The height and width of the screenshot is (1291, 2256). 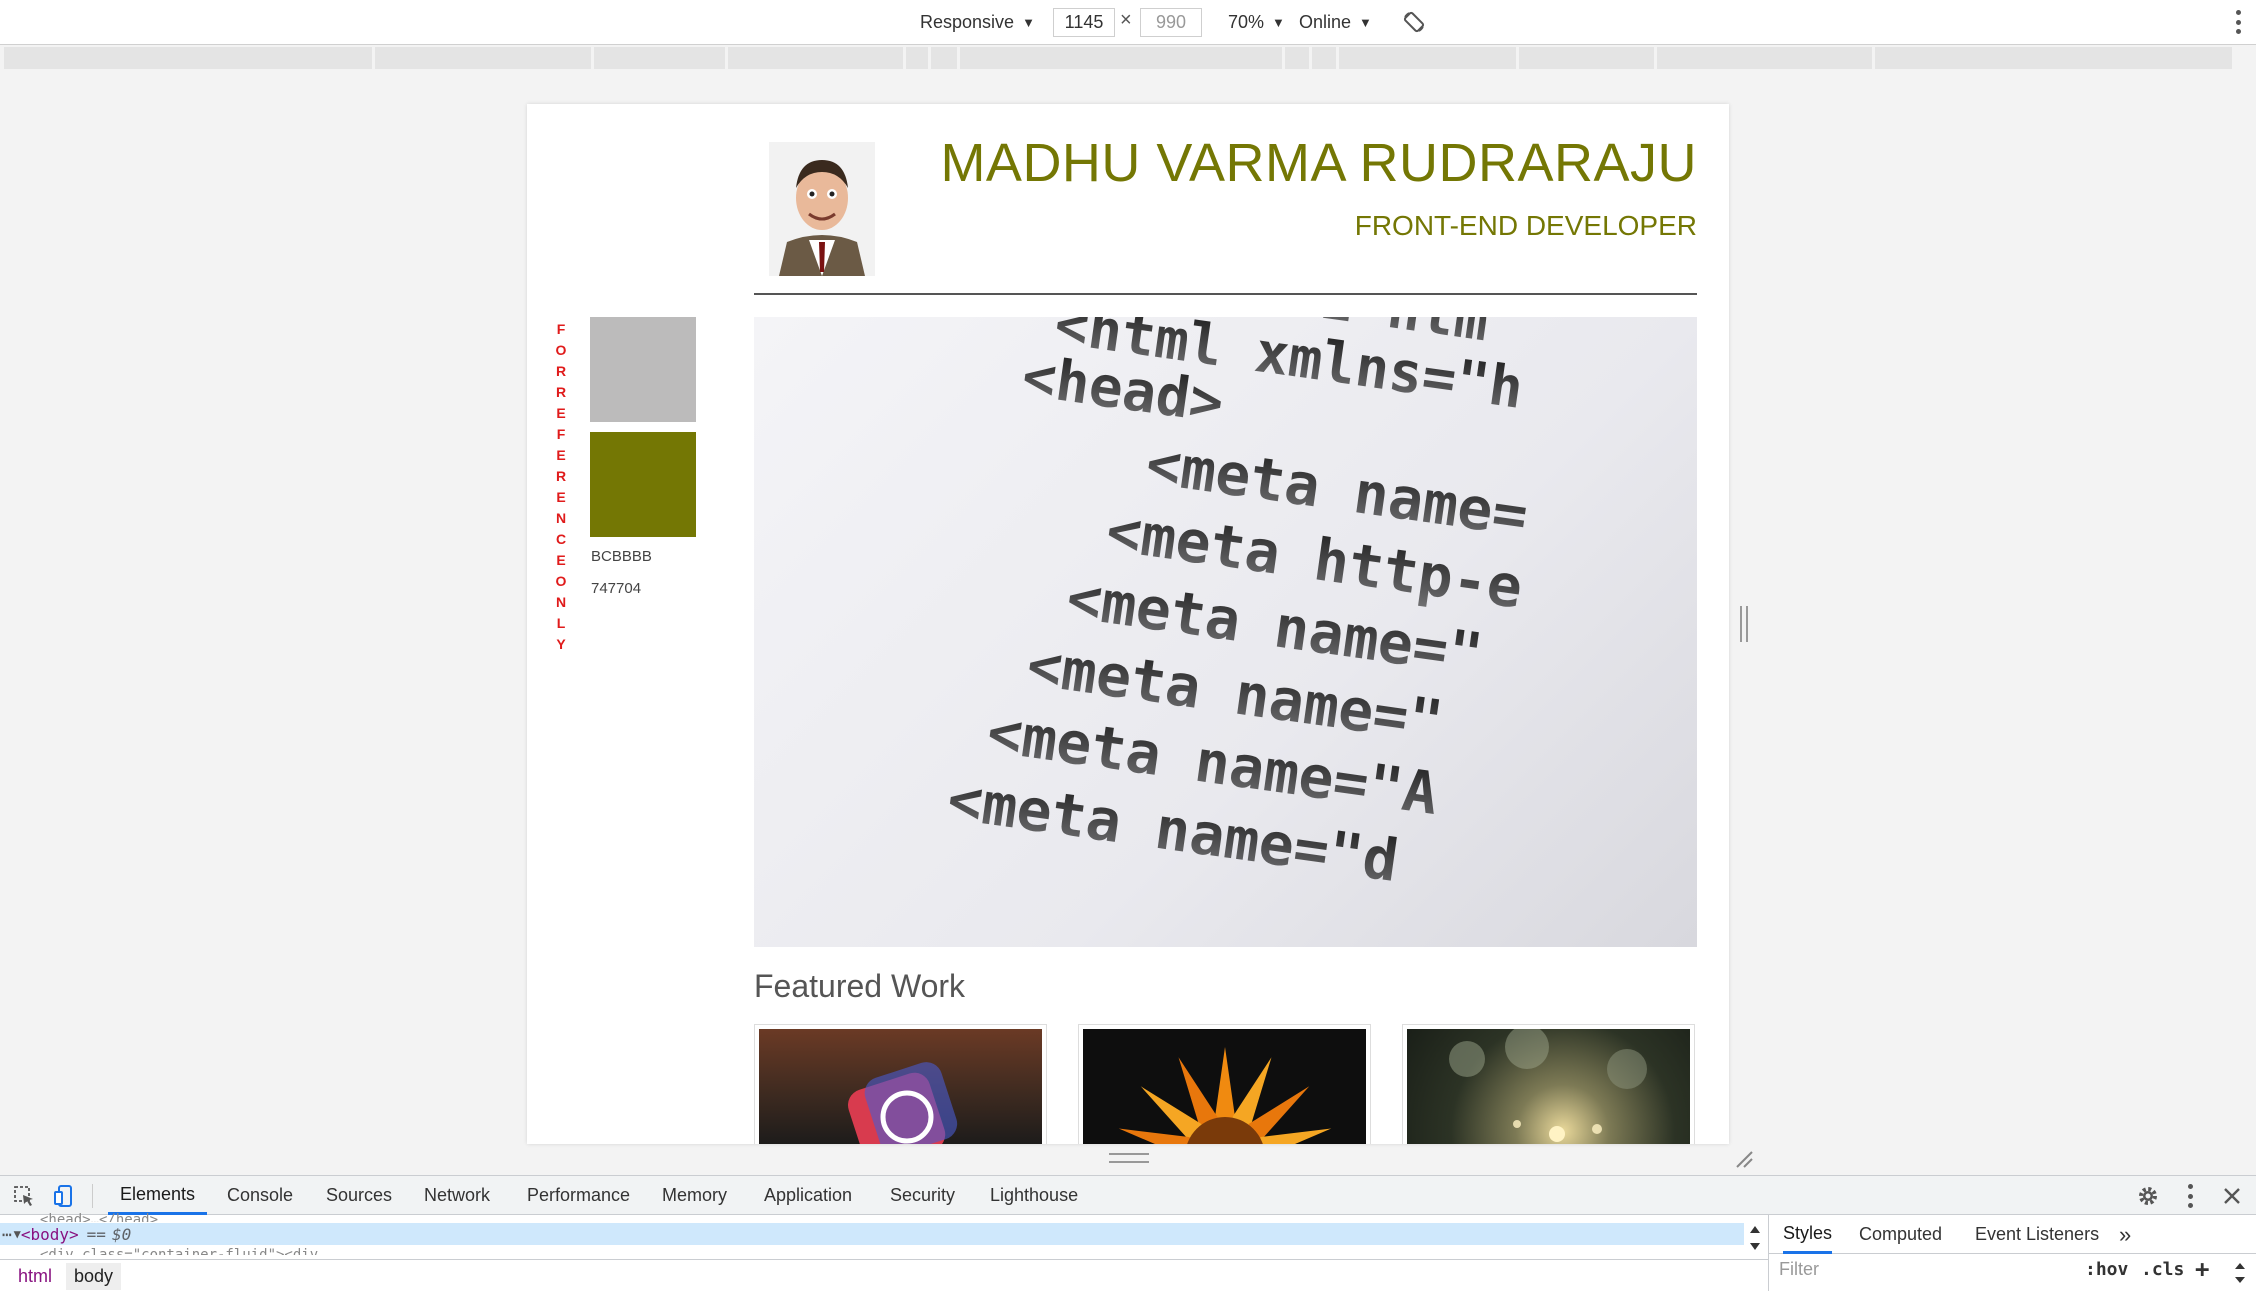 I want to click on dom-var: $0, so click(x=121, y=1234).